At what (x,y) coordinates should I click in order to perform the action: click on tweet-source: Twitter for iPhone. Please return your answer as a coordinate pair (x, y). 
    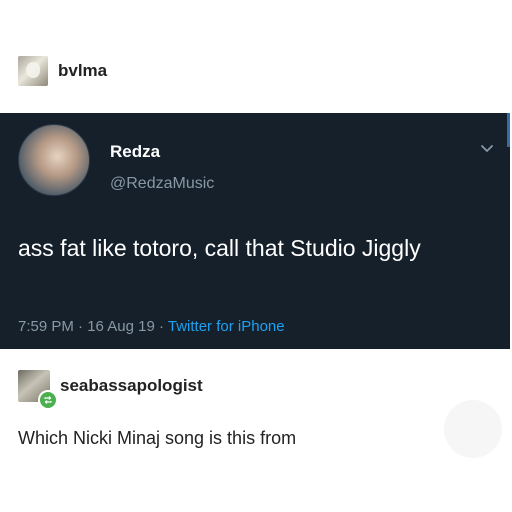
    Looking at the image, I should click on (226, 326).